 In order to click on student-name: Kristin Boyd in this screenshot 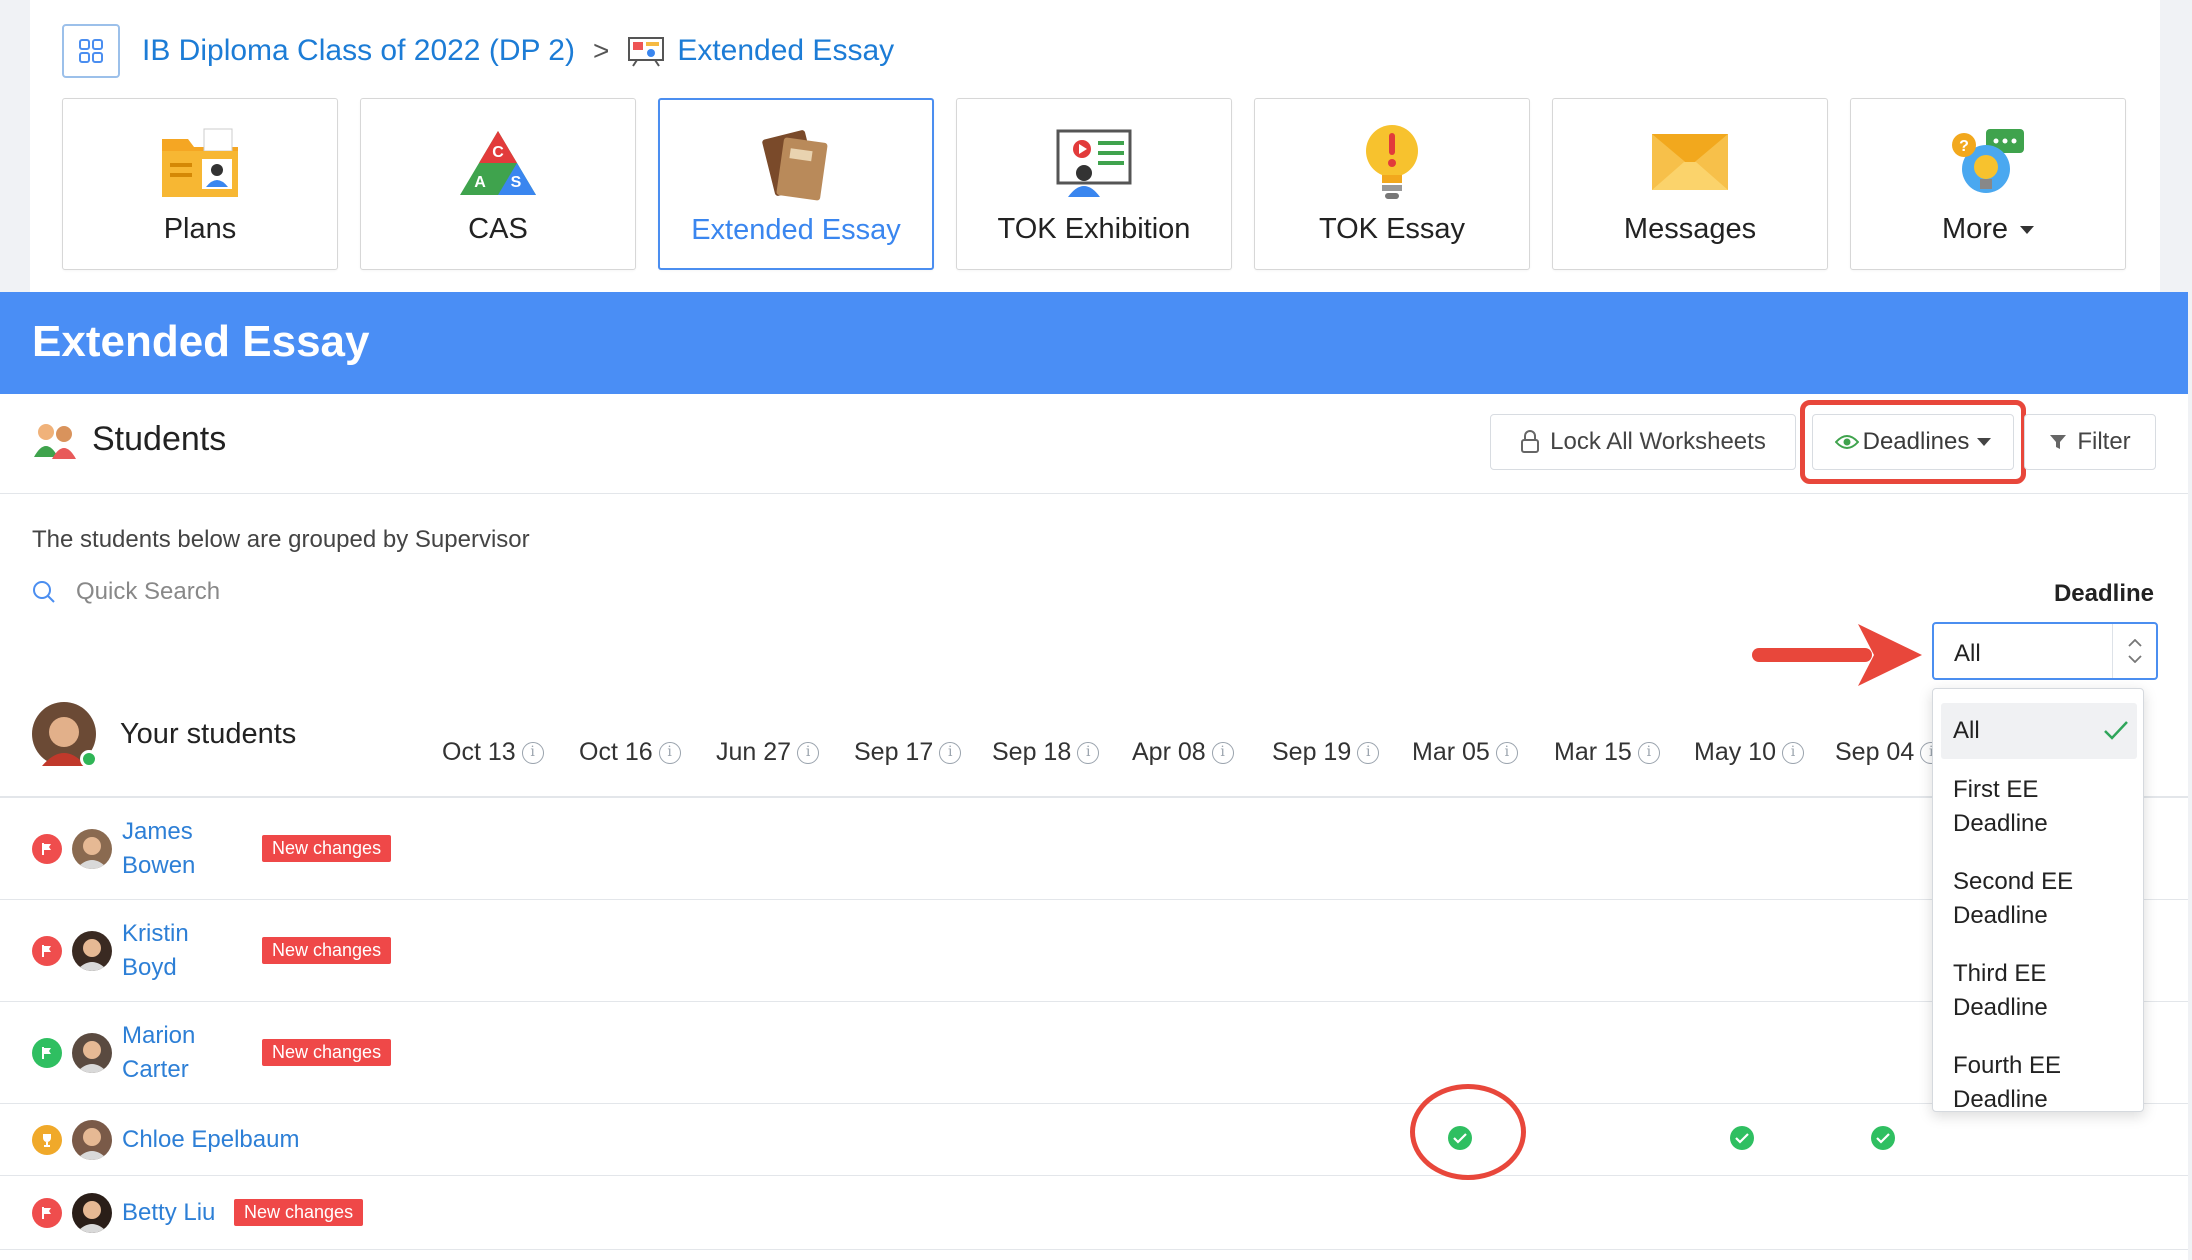, I will do `click(155, 951)`.